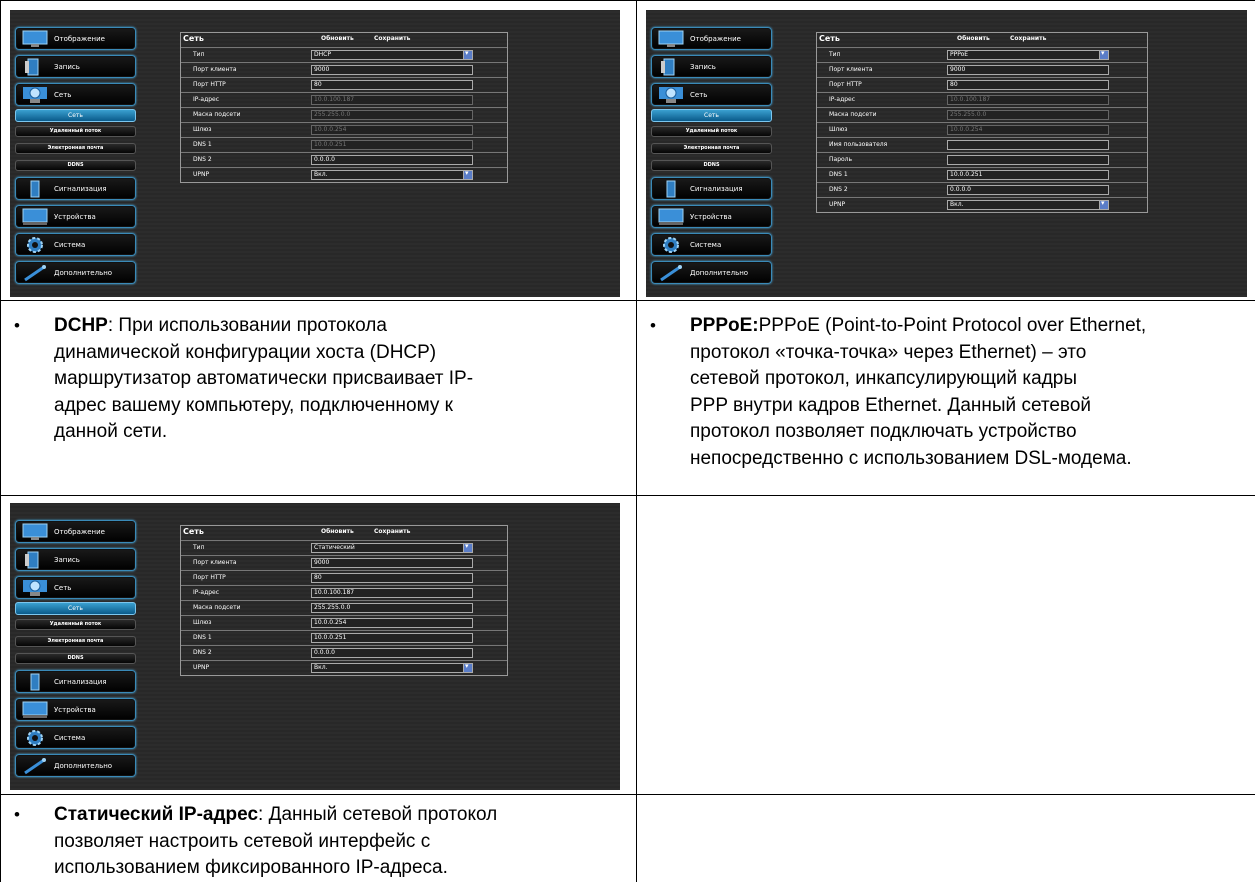 This screenshot has width=1255, height=882. I want to click on description-line: адрес вашему компьютеру, подключенному к, so click(263, 406).